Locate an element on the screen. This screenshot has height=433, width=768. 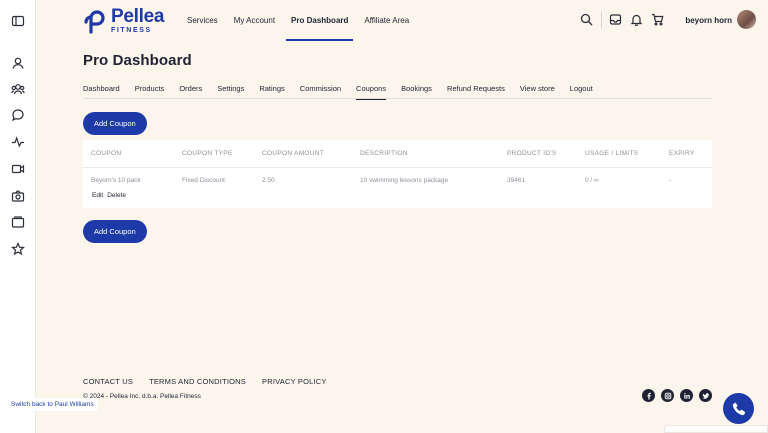
add-coupon-button-bottom: Add Coupon is located at coordinates (115, 231).